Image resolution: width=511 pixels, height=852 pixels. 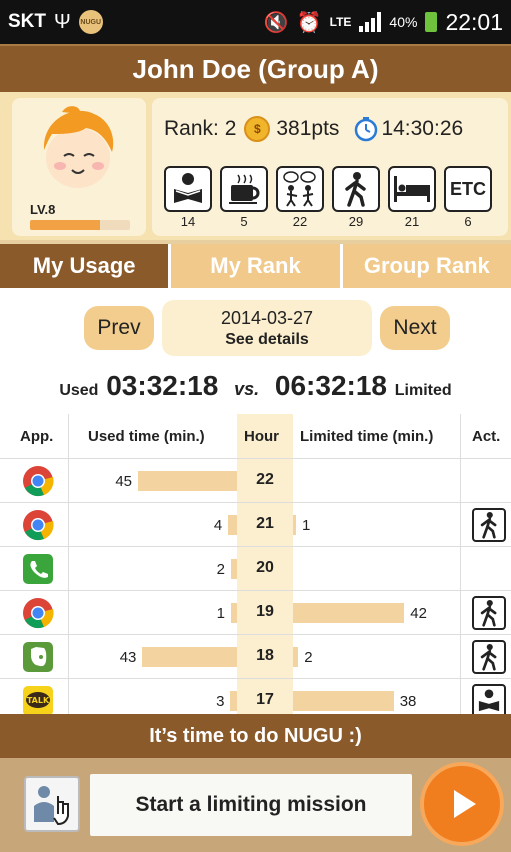 I want to click on hour-value: 18, so click(x=265, y=655).